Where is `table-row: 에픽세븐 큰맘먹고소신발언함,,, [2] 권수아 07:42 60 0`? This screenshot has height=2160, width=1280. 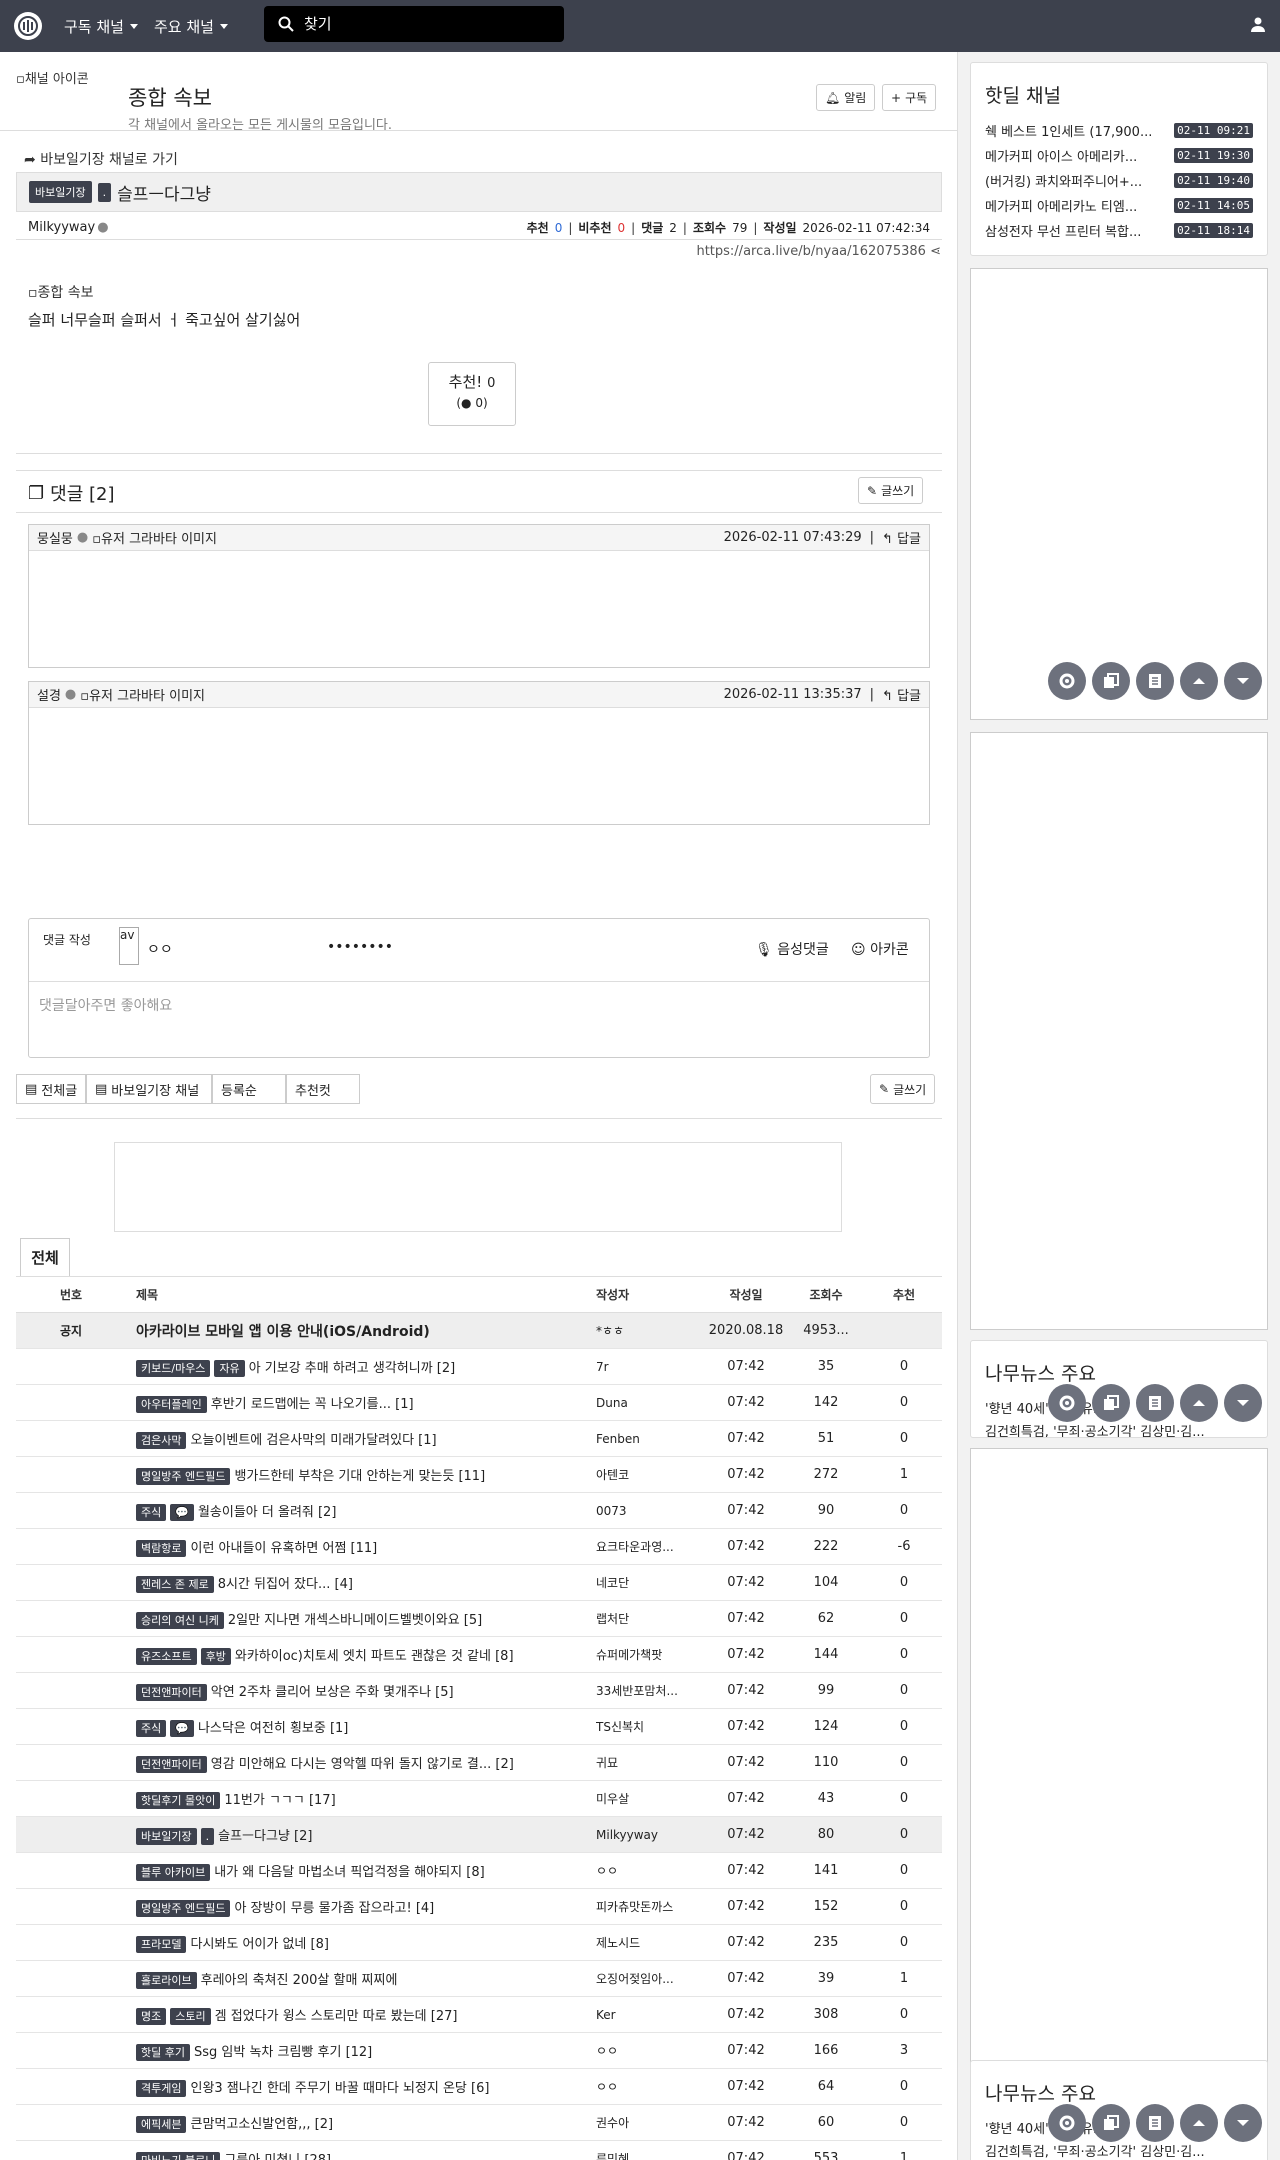 table-row: 에픽세븐 큰맘먹고소신발언함,,, [2] 권수아 07:42 60 0 is located at coordinates (479, 2122).